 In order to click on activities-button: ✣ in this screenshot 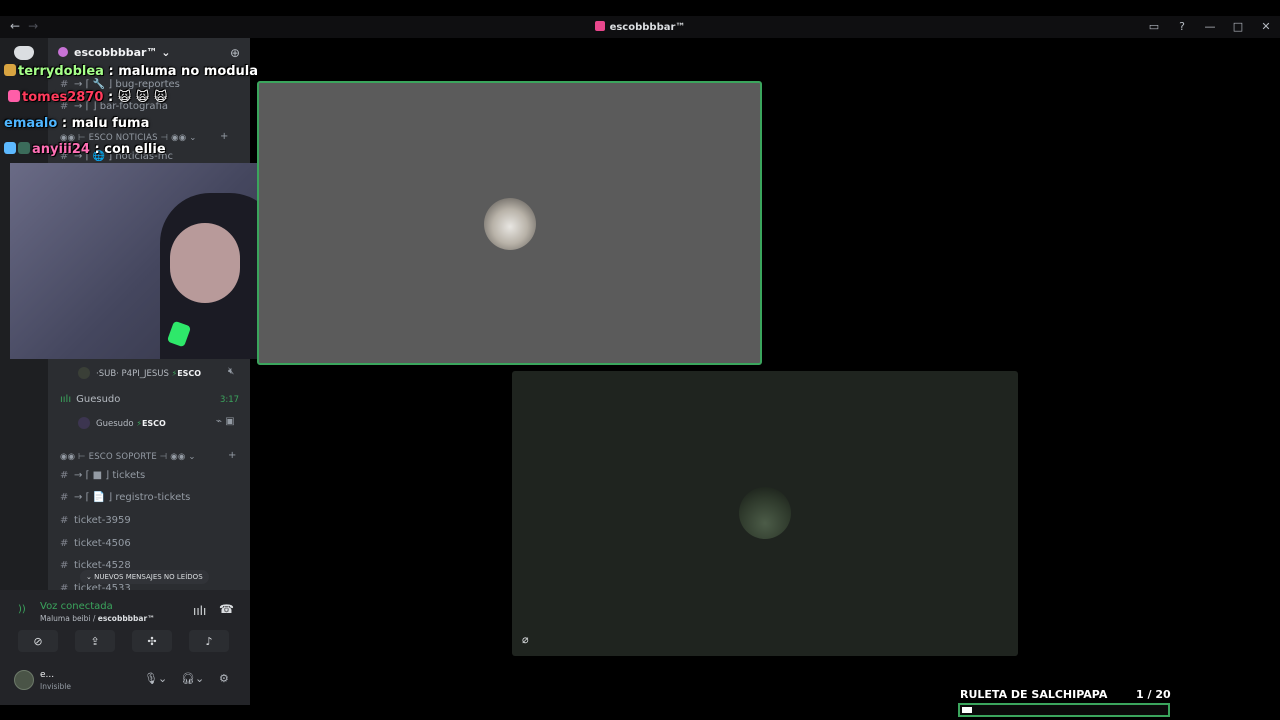, I will do `click(152, 641)`.